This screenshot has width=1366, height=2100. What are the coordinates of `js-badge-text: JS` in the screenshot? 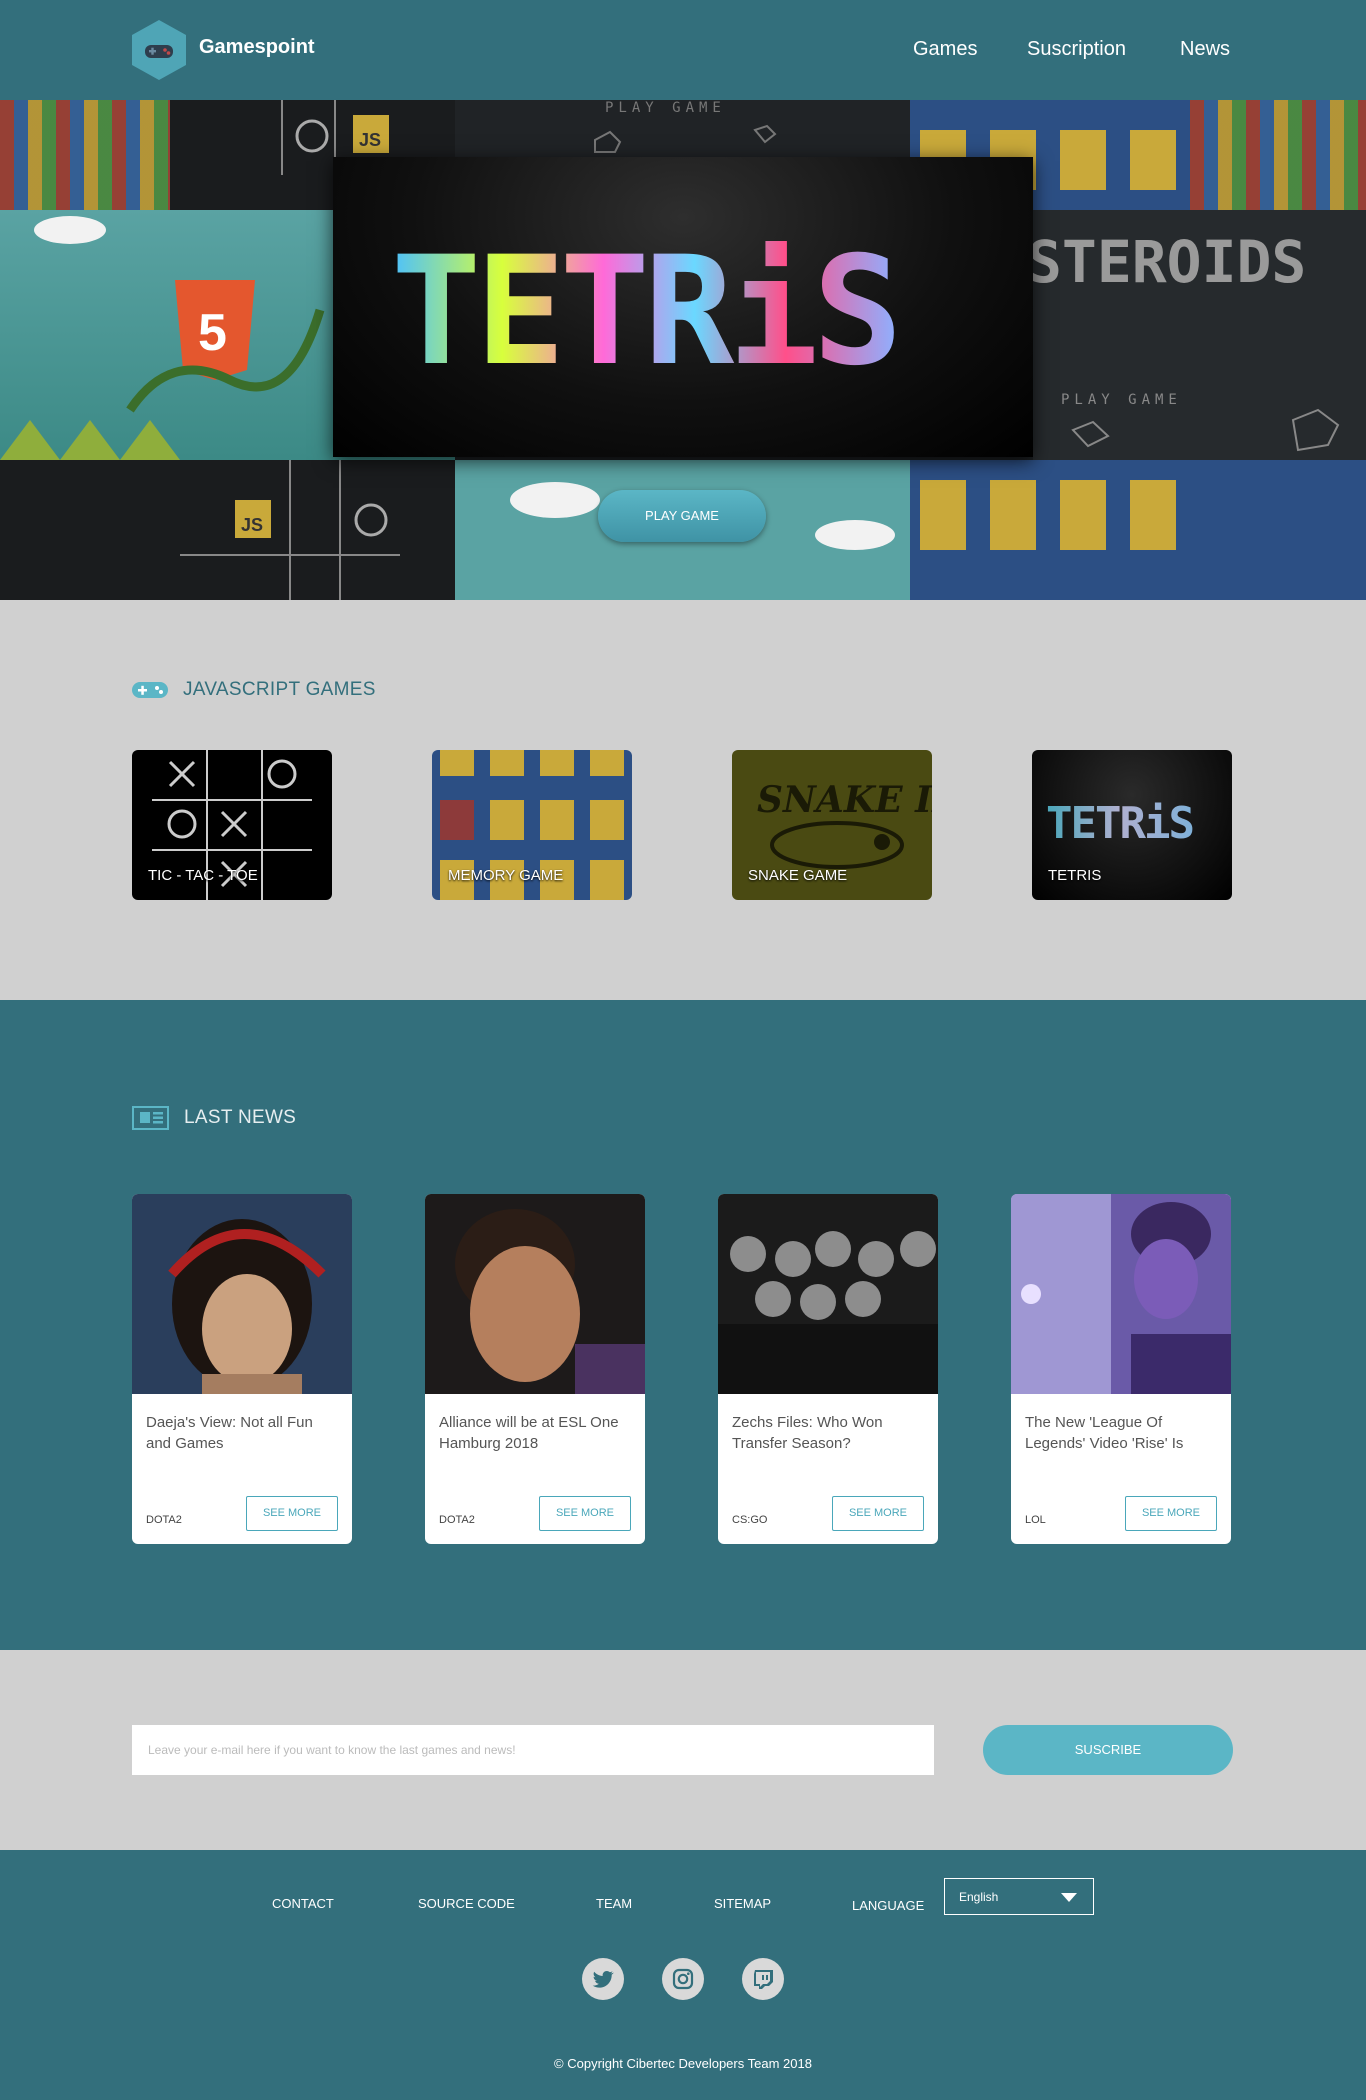 It's located at (370, 140).